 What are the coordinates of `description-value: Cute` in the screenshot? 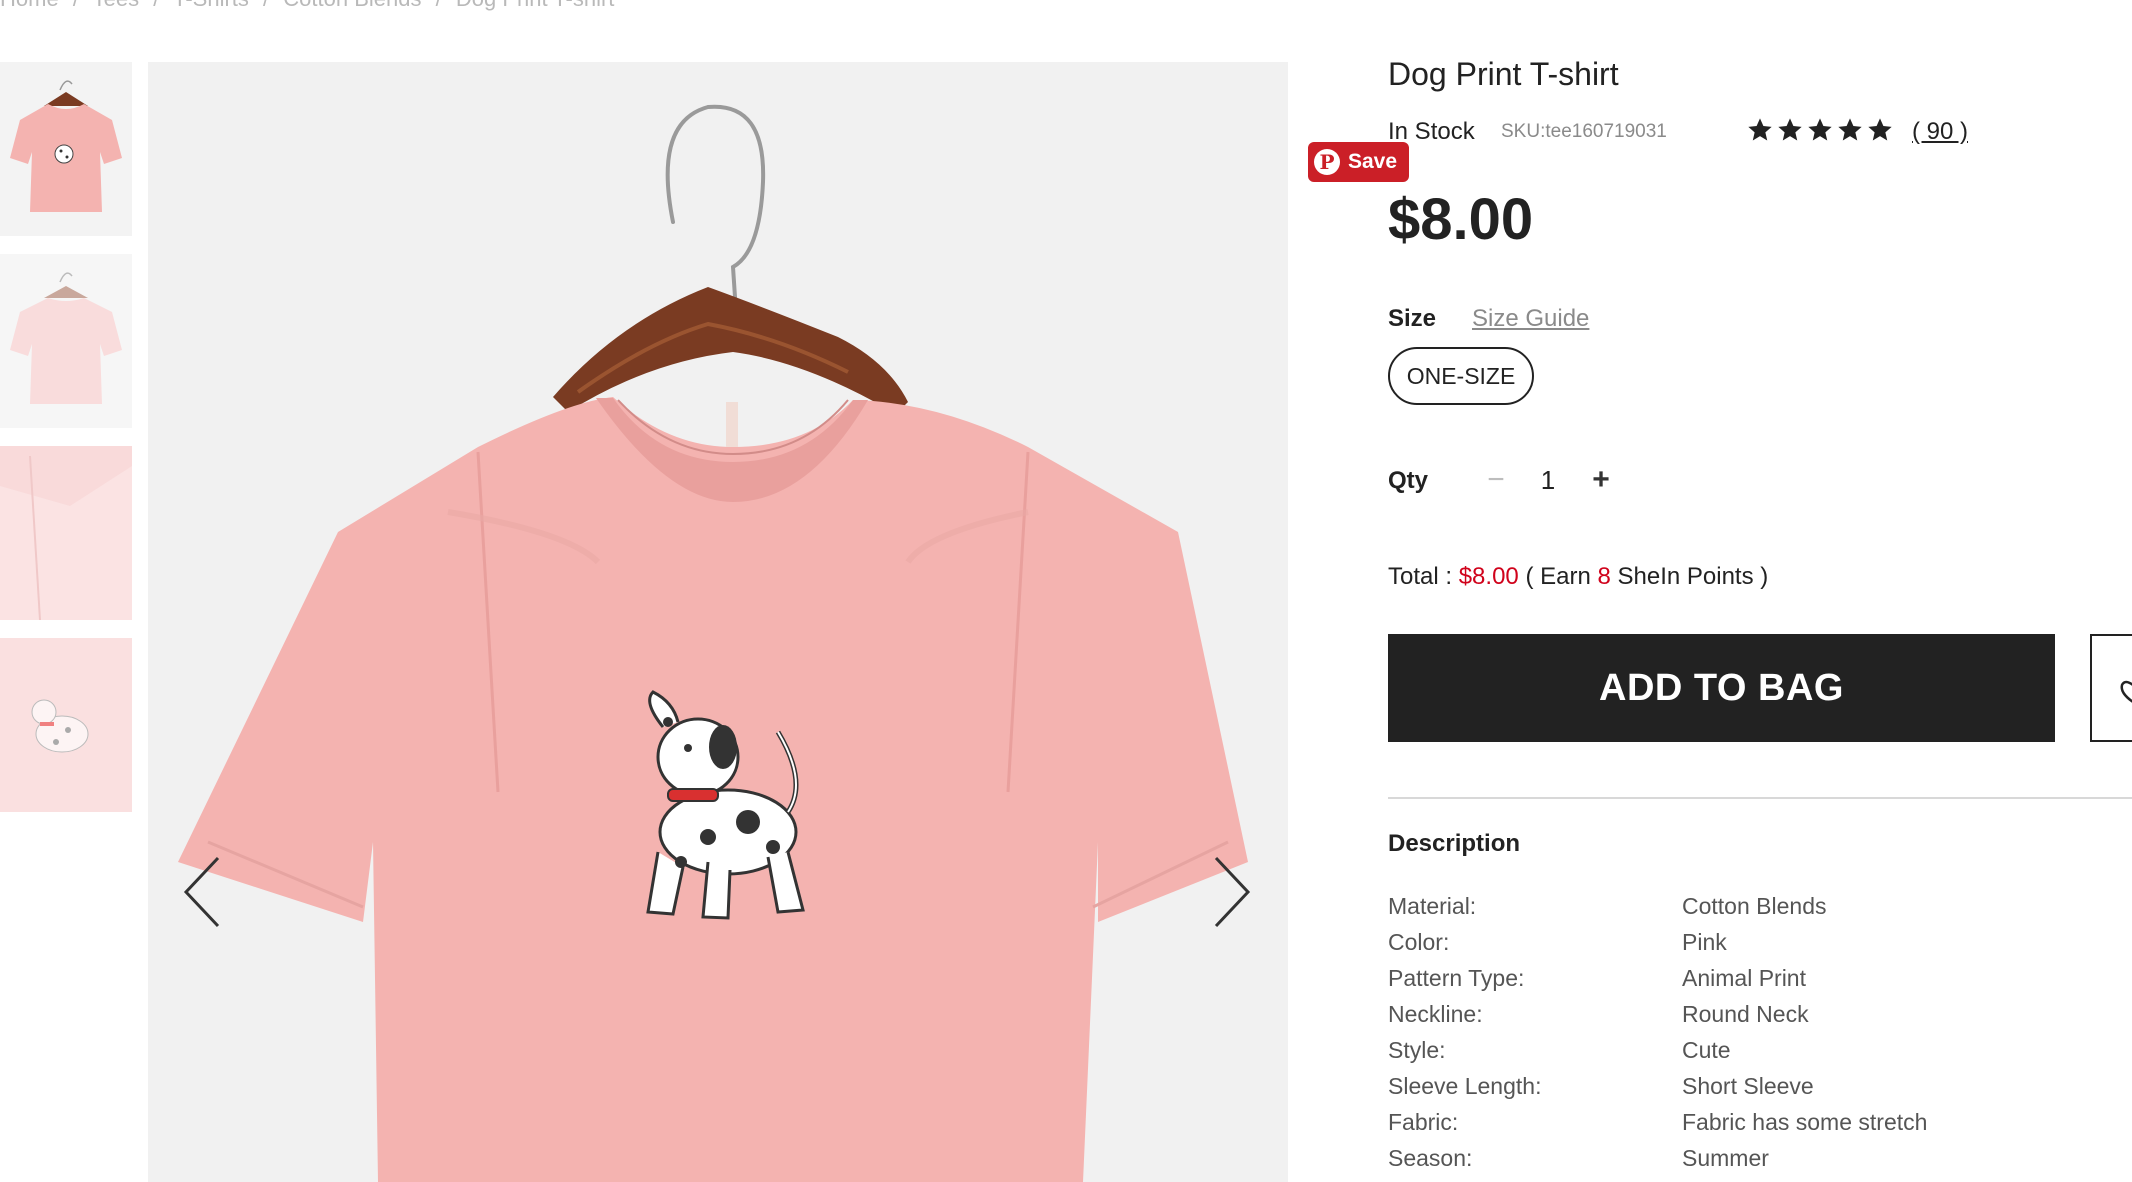 It's located at (1706, 1050).